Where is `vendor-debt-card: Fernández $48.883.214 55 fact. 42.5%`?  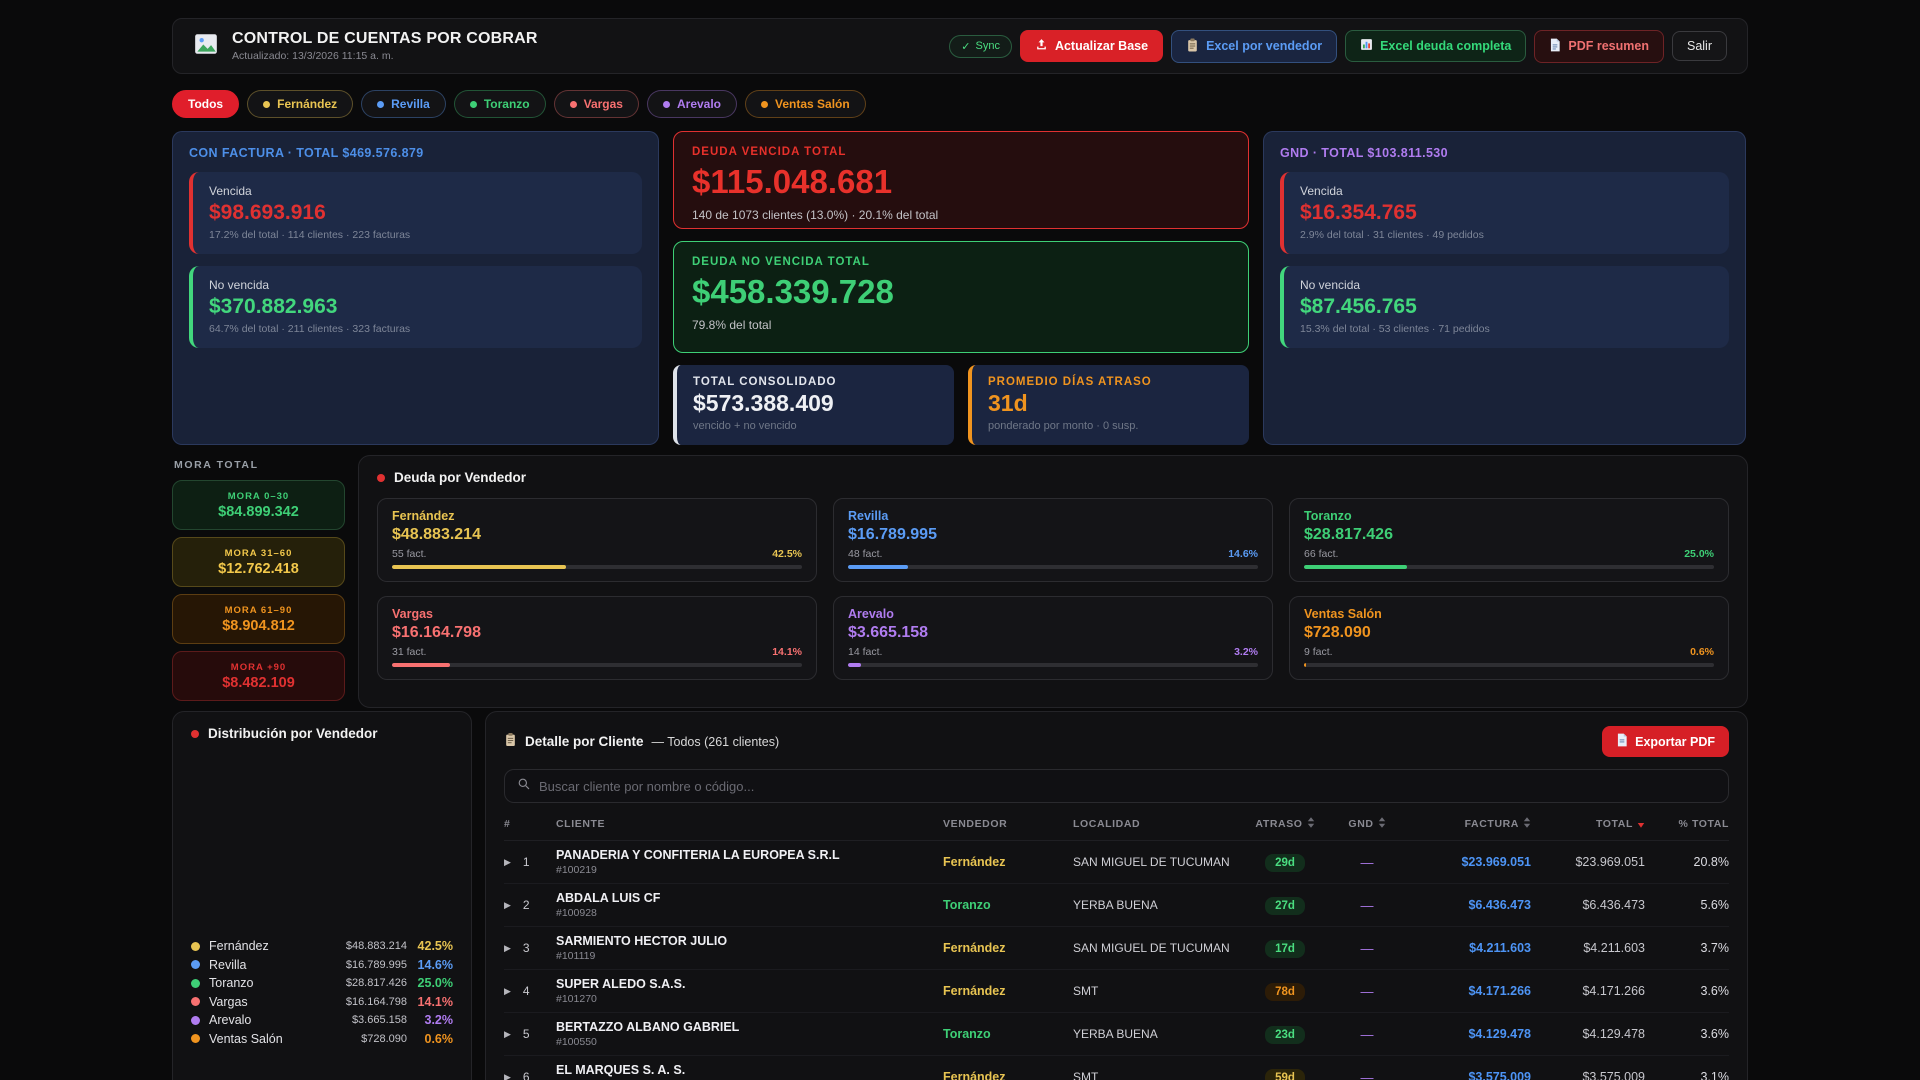
vendor-debt-card: Fernández $48.883.214 55 fact. 42.5% is located at coordinates (597, 540).